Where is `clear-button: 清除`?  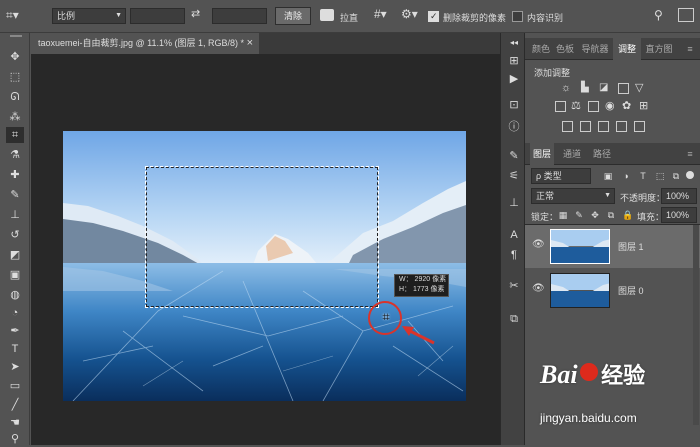
clear-button: 清除 is located at coordinates (293, 16).